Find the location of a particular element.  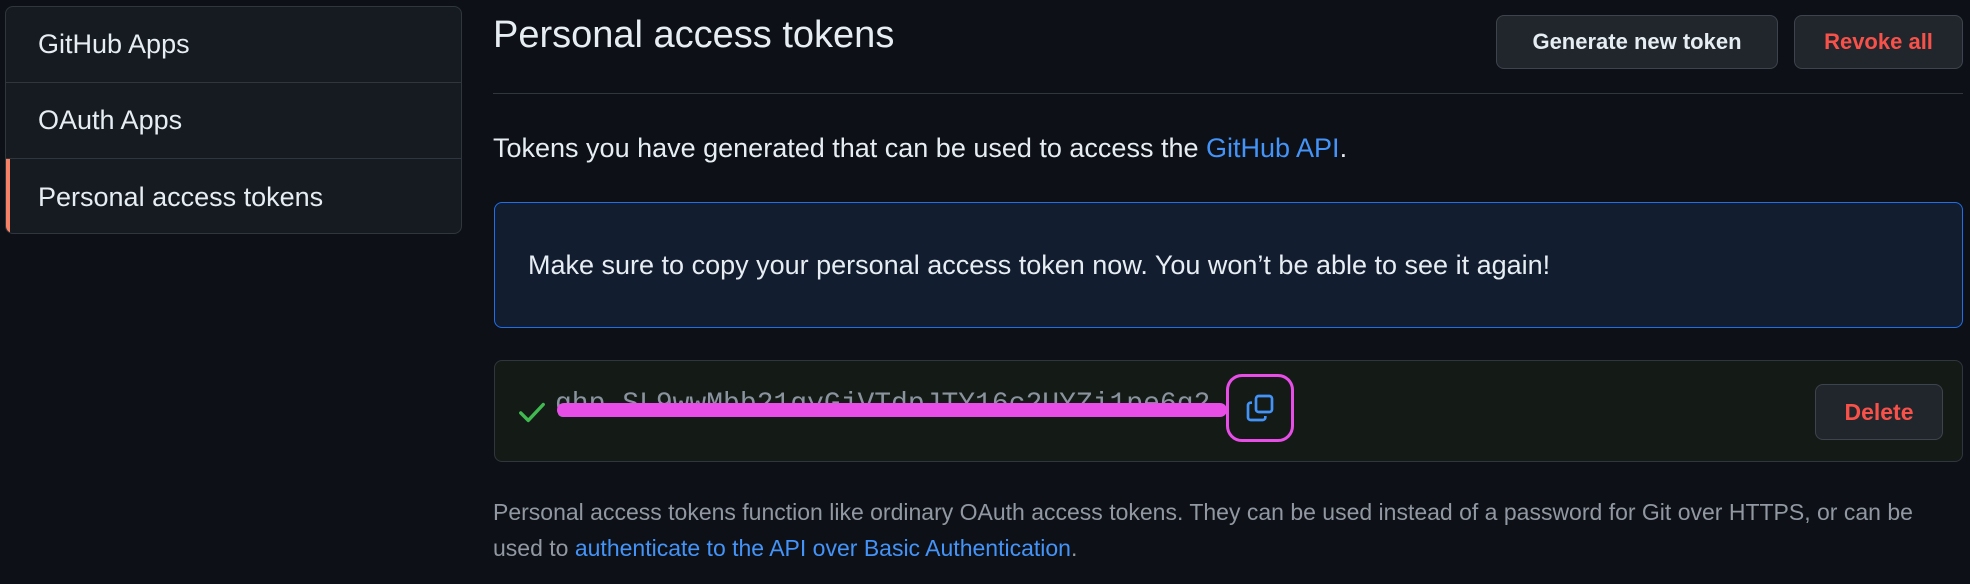

copy-icon is located at coordinates (1260, 408).